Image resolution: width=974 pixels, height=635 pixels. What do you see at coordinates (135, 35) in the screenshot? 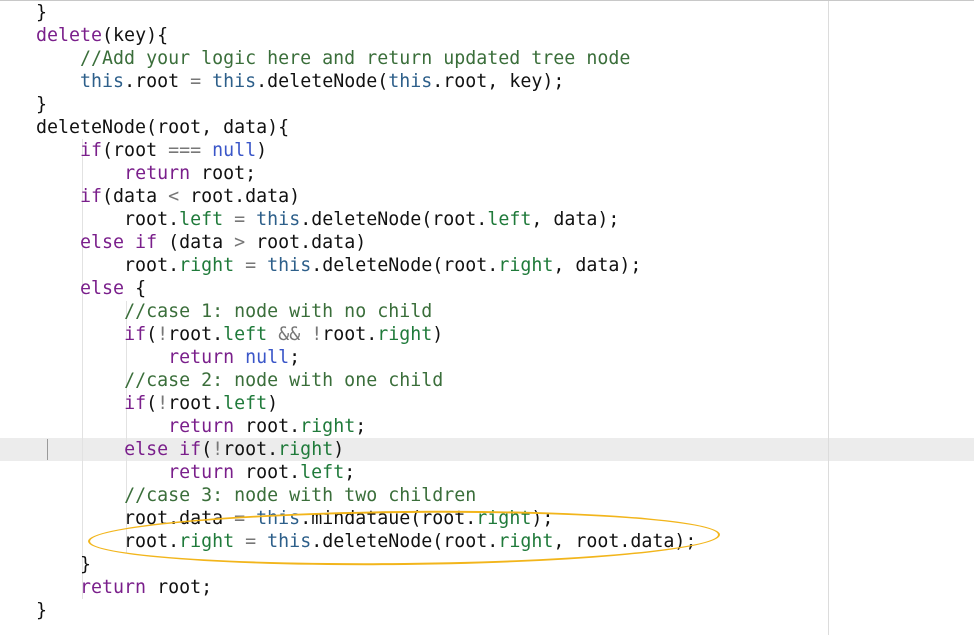
I see `code-token: (key){` at bounding box center [135, 35].